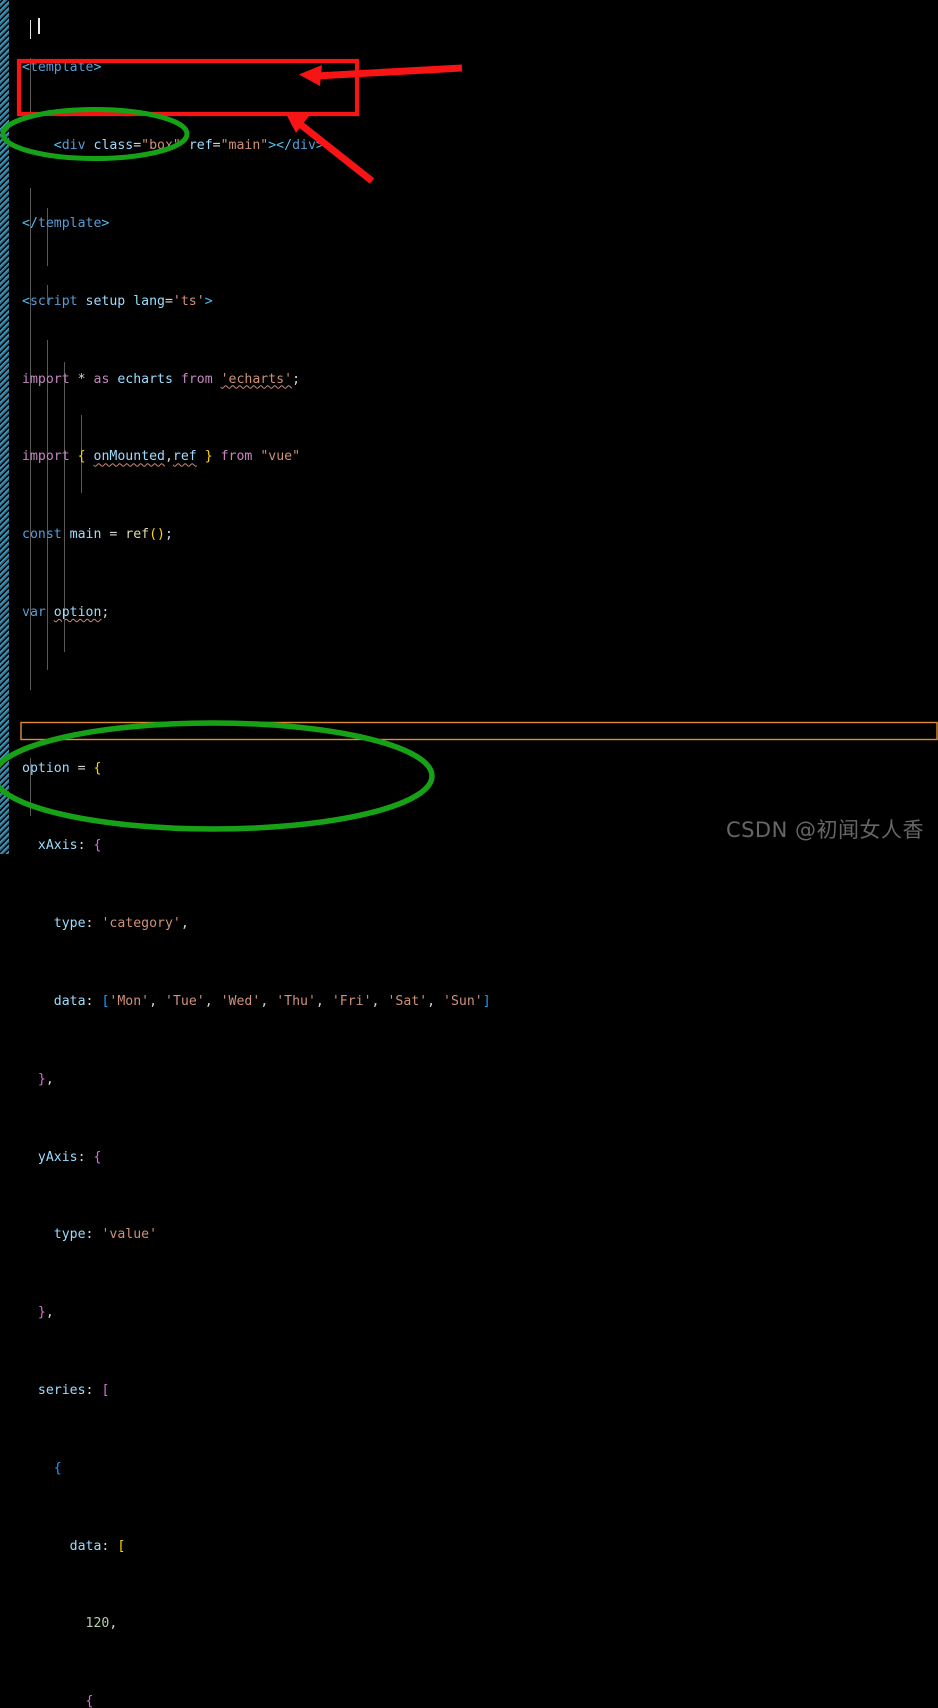  Describe the element at coordinates (97, 535) in the screenshot. I see `code-line: const main = ref();` at that location.